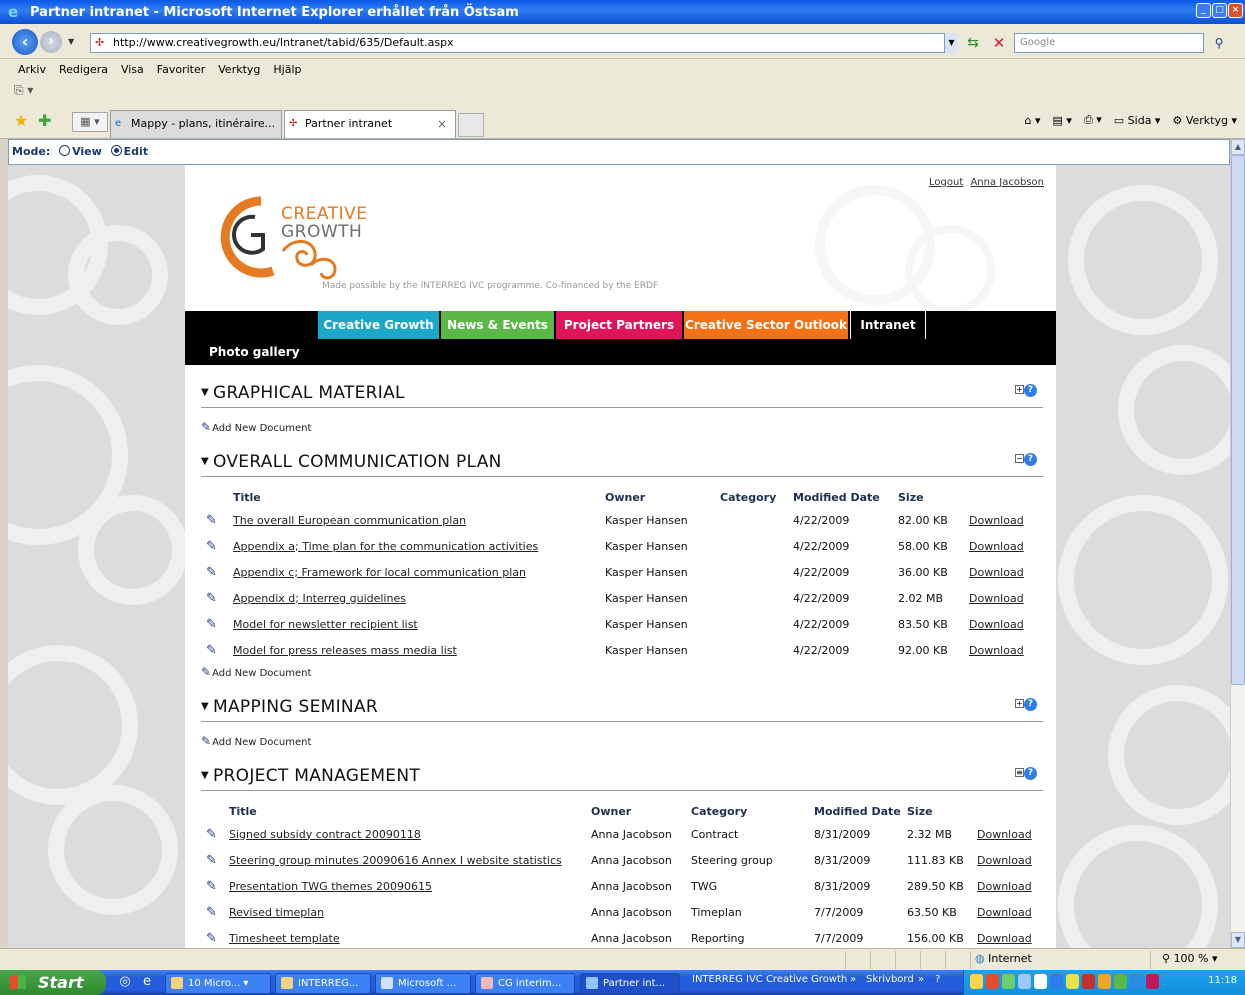  I want to click on nav-project-partners: Project Partners, so click(619, 325).